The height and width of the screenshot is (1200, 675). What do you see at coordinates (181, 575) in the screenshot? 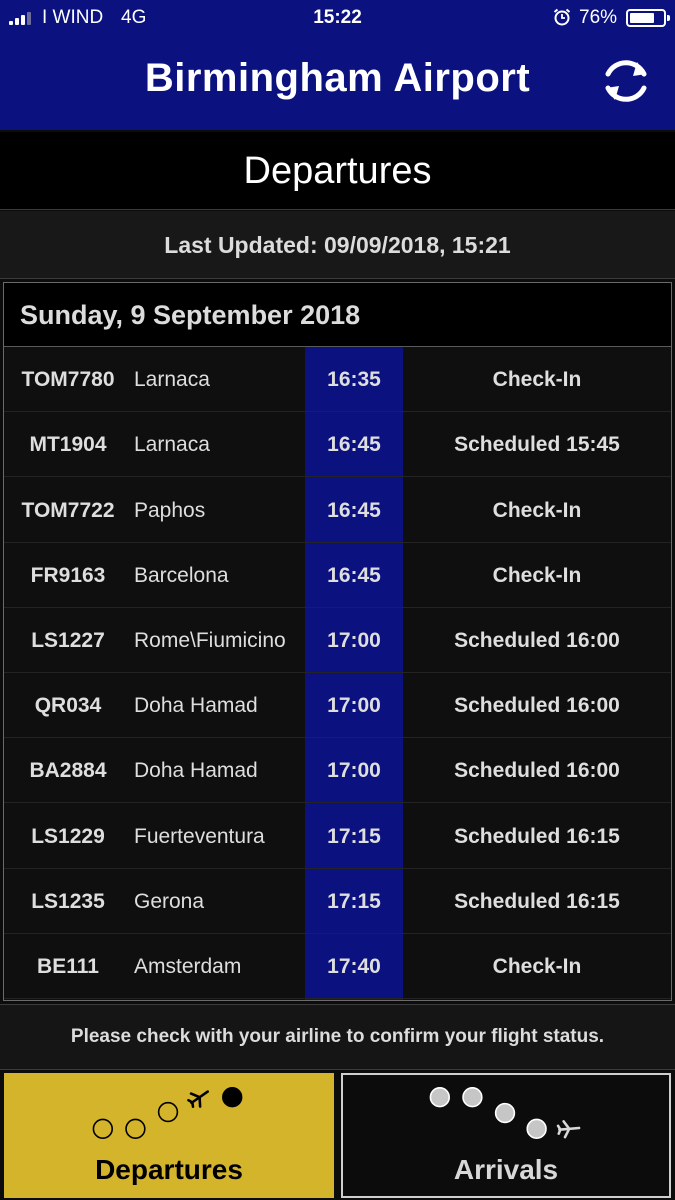
I see `flight-destination: Barcelona` at bounding box center [181, 575].